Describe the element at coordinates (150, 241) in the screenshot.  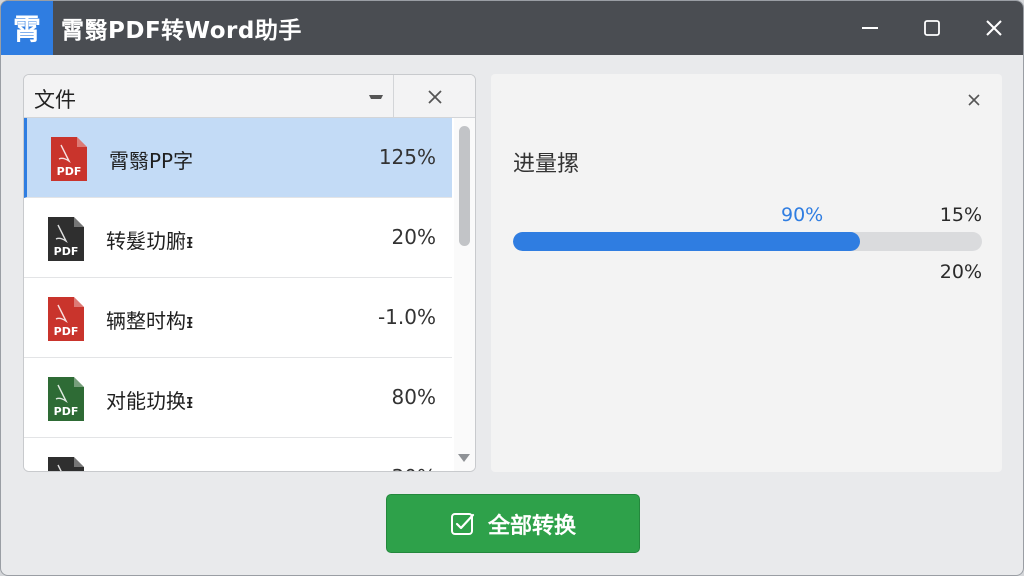
I see `file-name: 转髮玏腑ᵻ` at that location.